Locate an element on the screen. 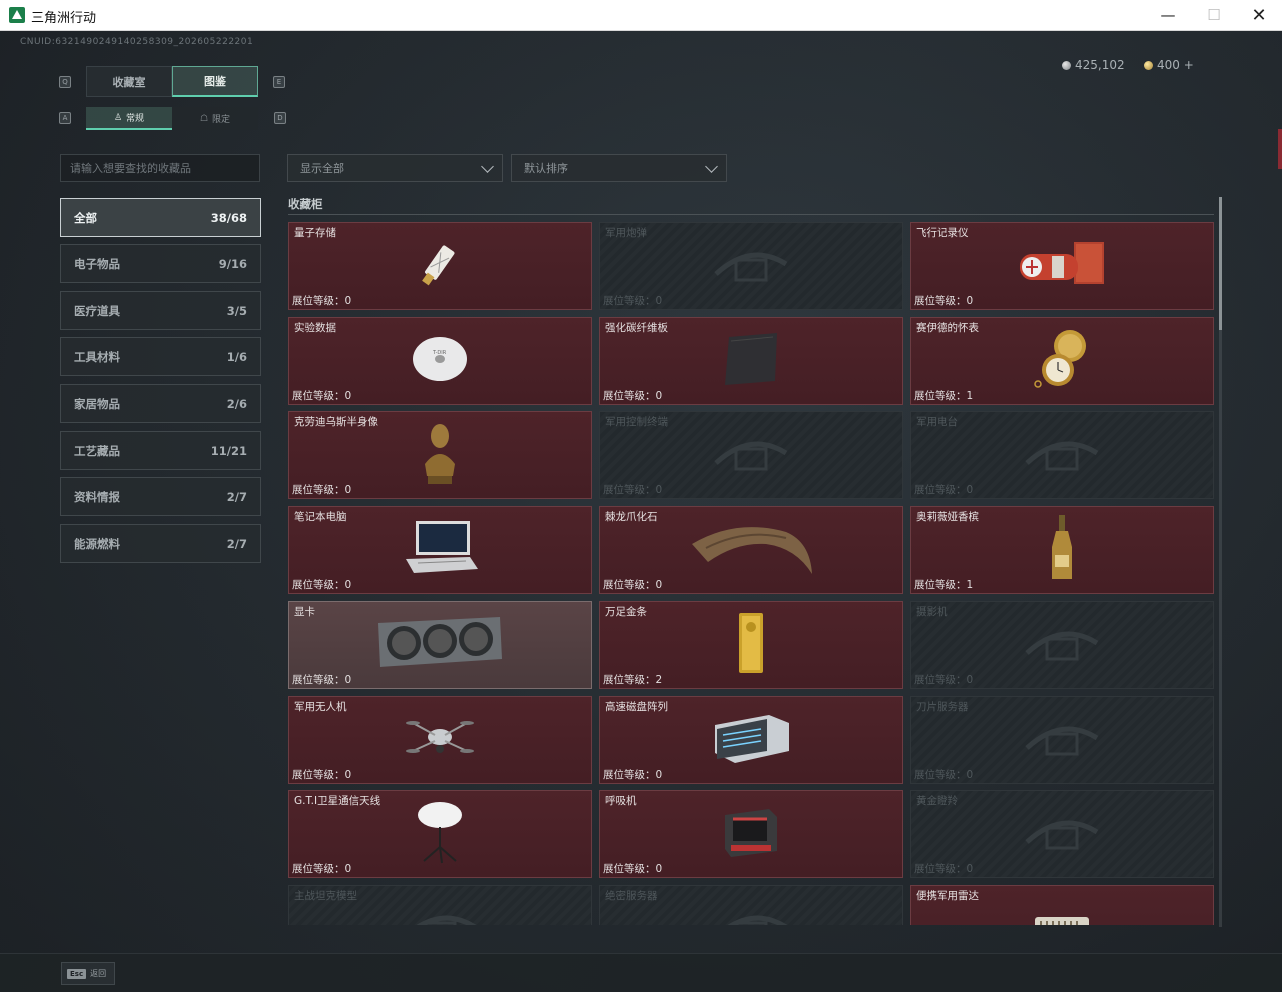  collection-card: 呼吸机 展位等级：0 is located at coordinates (751, 834).